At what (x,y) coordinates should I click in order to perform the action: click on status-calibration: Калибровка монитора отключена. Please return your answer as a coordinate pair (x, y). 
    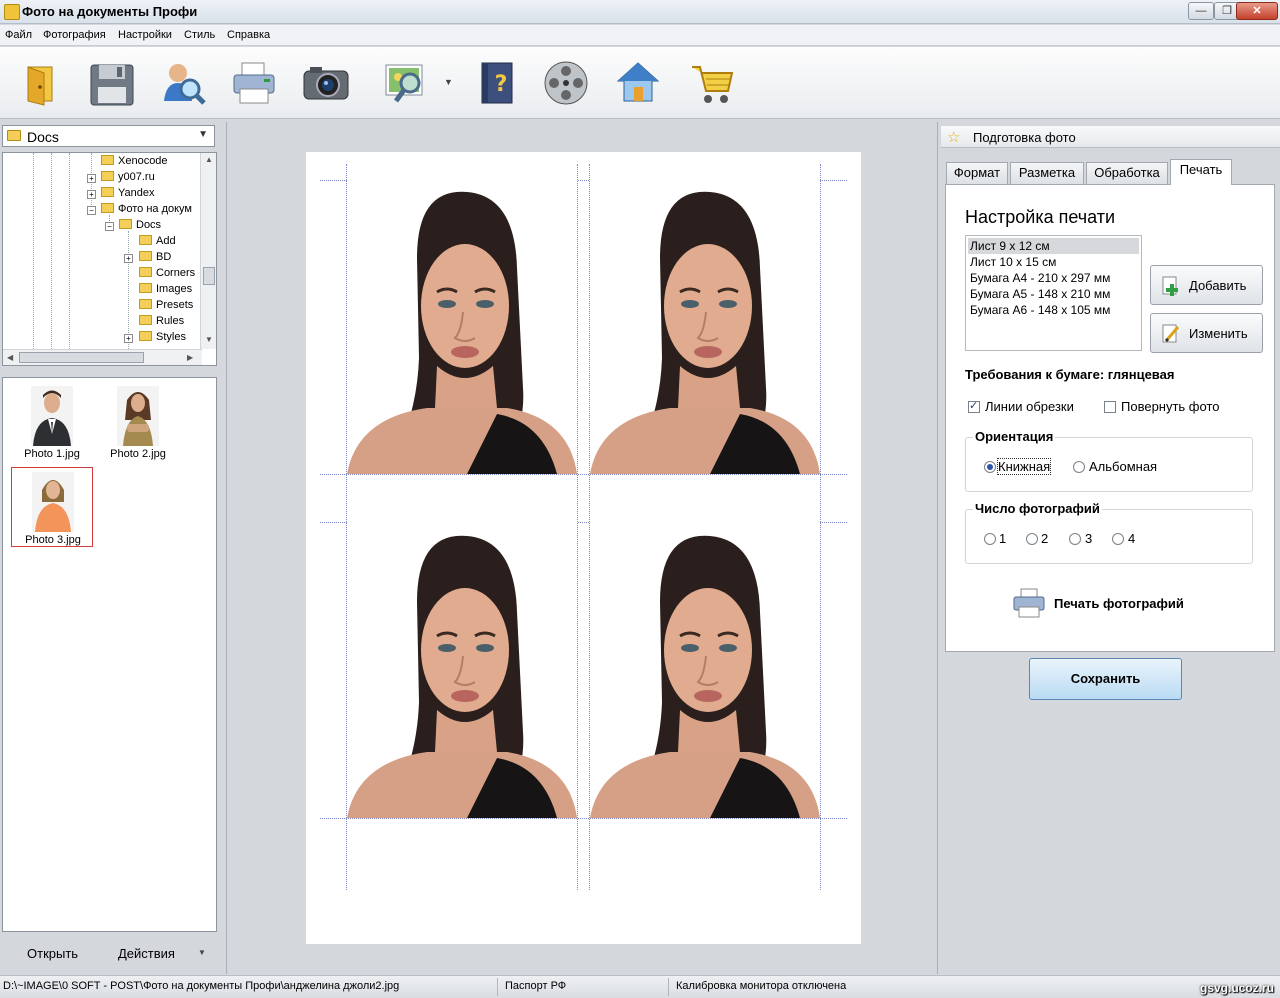
    Looking at the image, I should click on (761, 986).